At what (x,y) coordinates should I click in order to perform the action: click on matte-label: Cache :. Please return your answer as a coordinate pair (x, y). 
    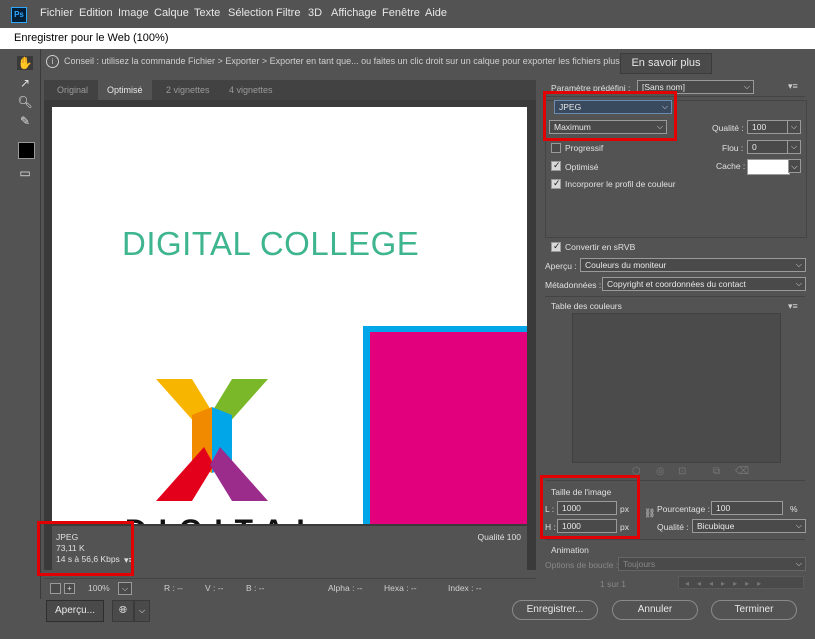
    Looking at the image, I should click on (731, 166).